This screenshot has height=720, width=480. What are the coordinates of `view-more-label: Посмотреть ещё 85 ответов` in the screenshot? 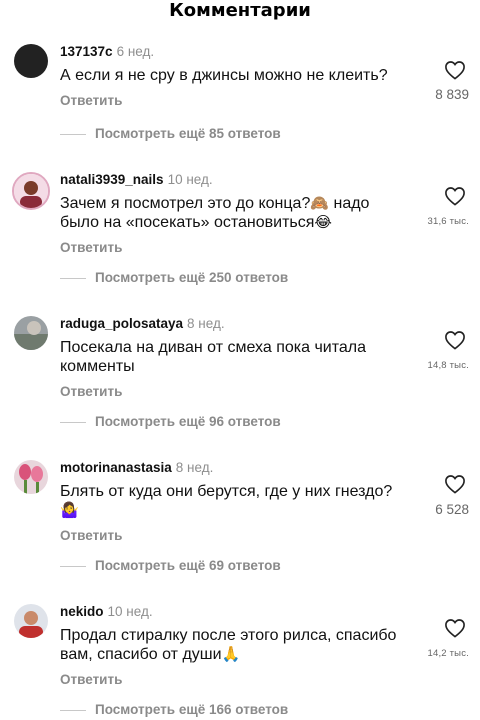 It's located at (188, 133).